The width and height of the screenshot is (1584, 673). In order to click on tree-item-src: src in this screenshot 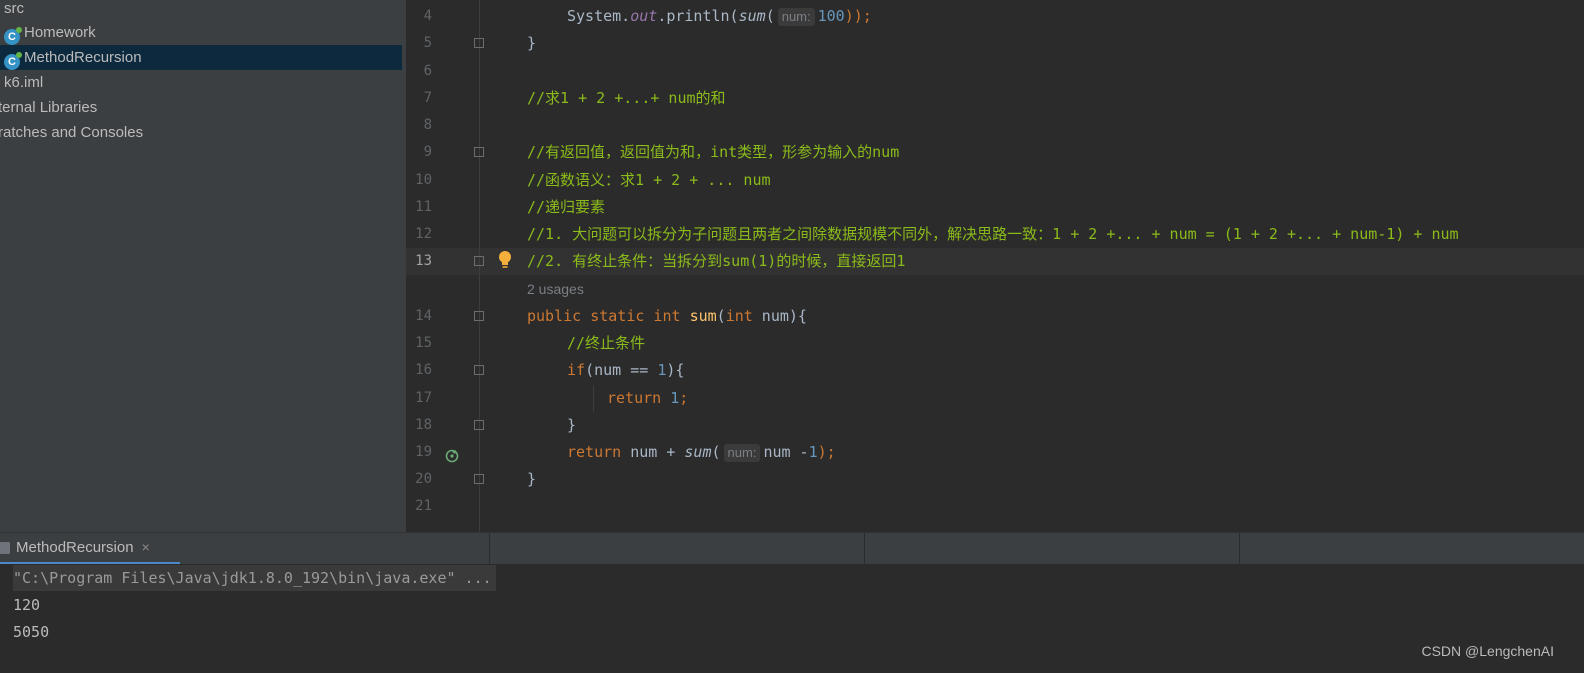, I will do `click(14, 10)`.